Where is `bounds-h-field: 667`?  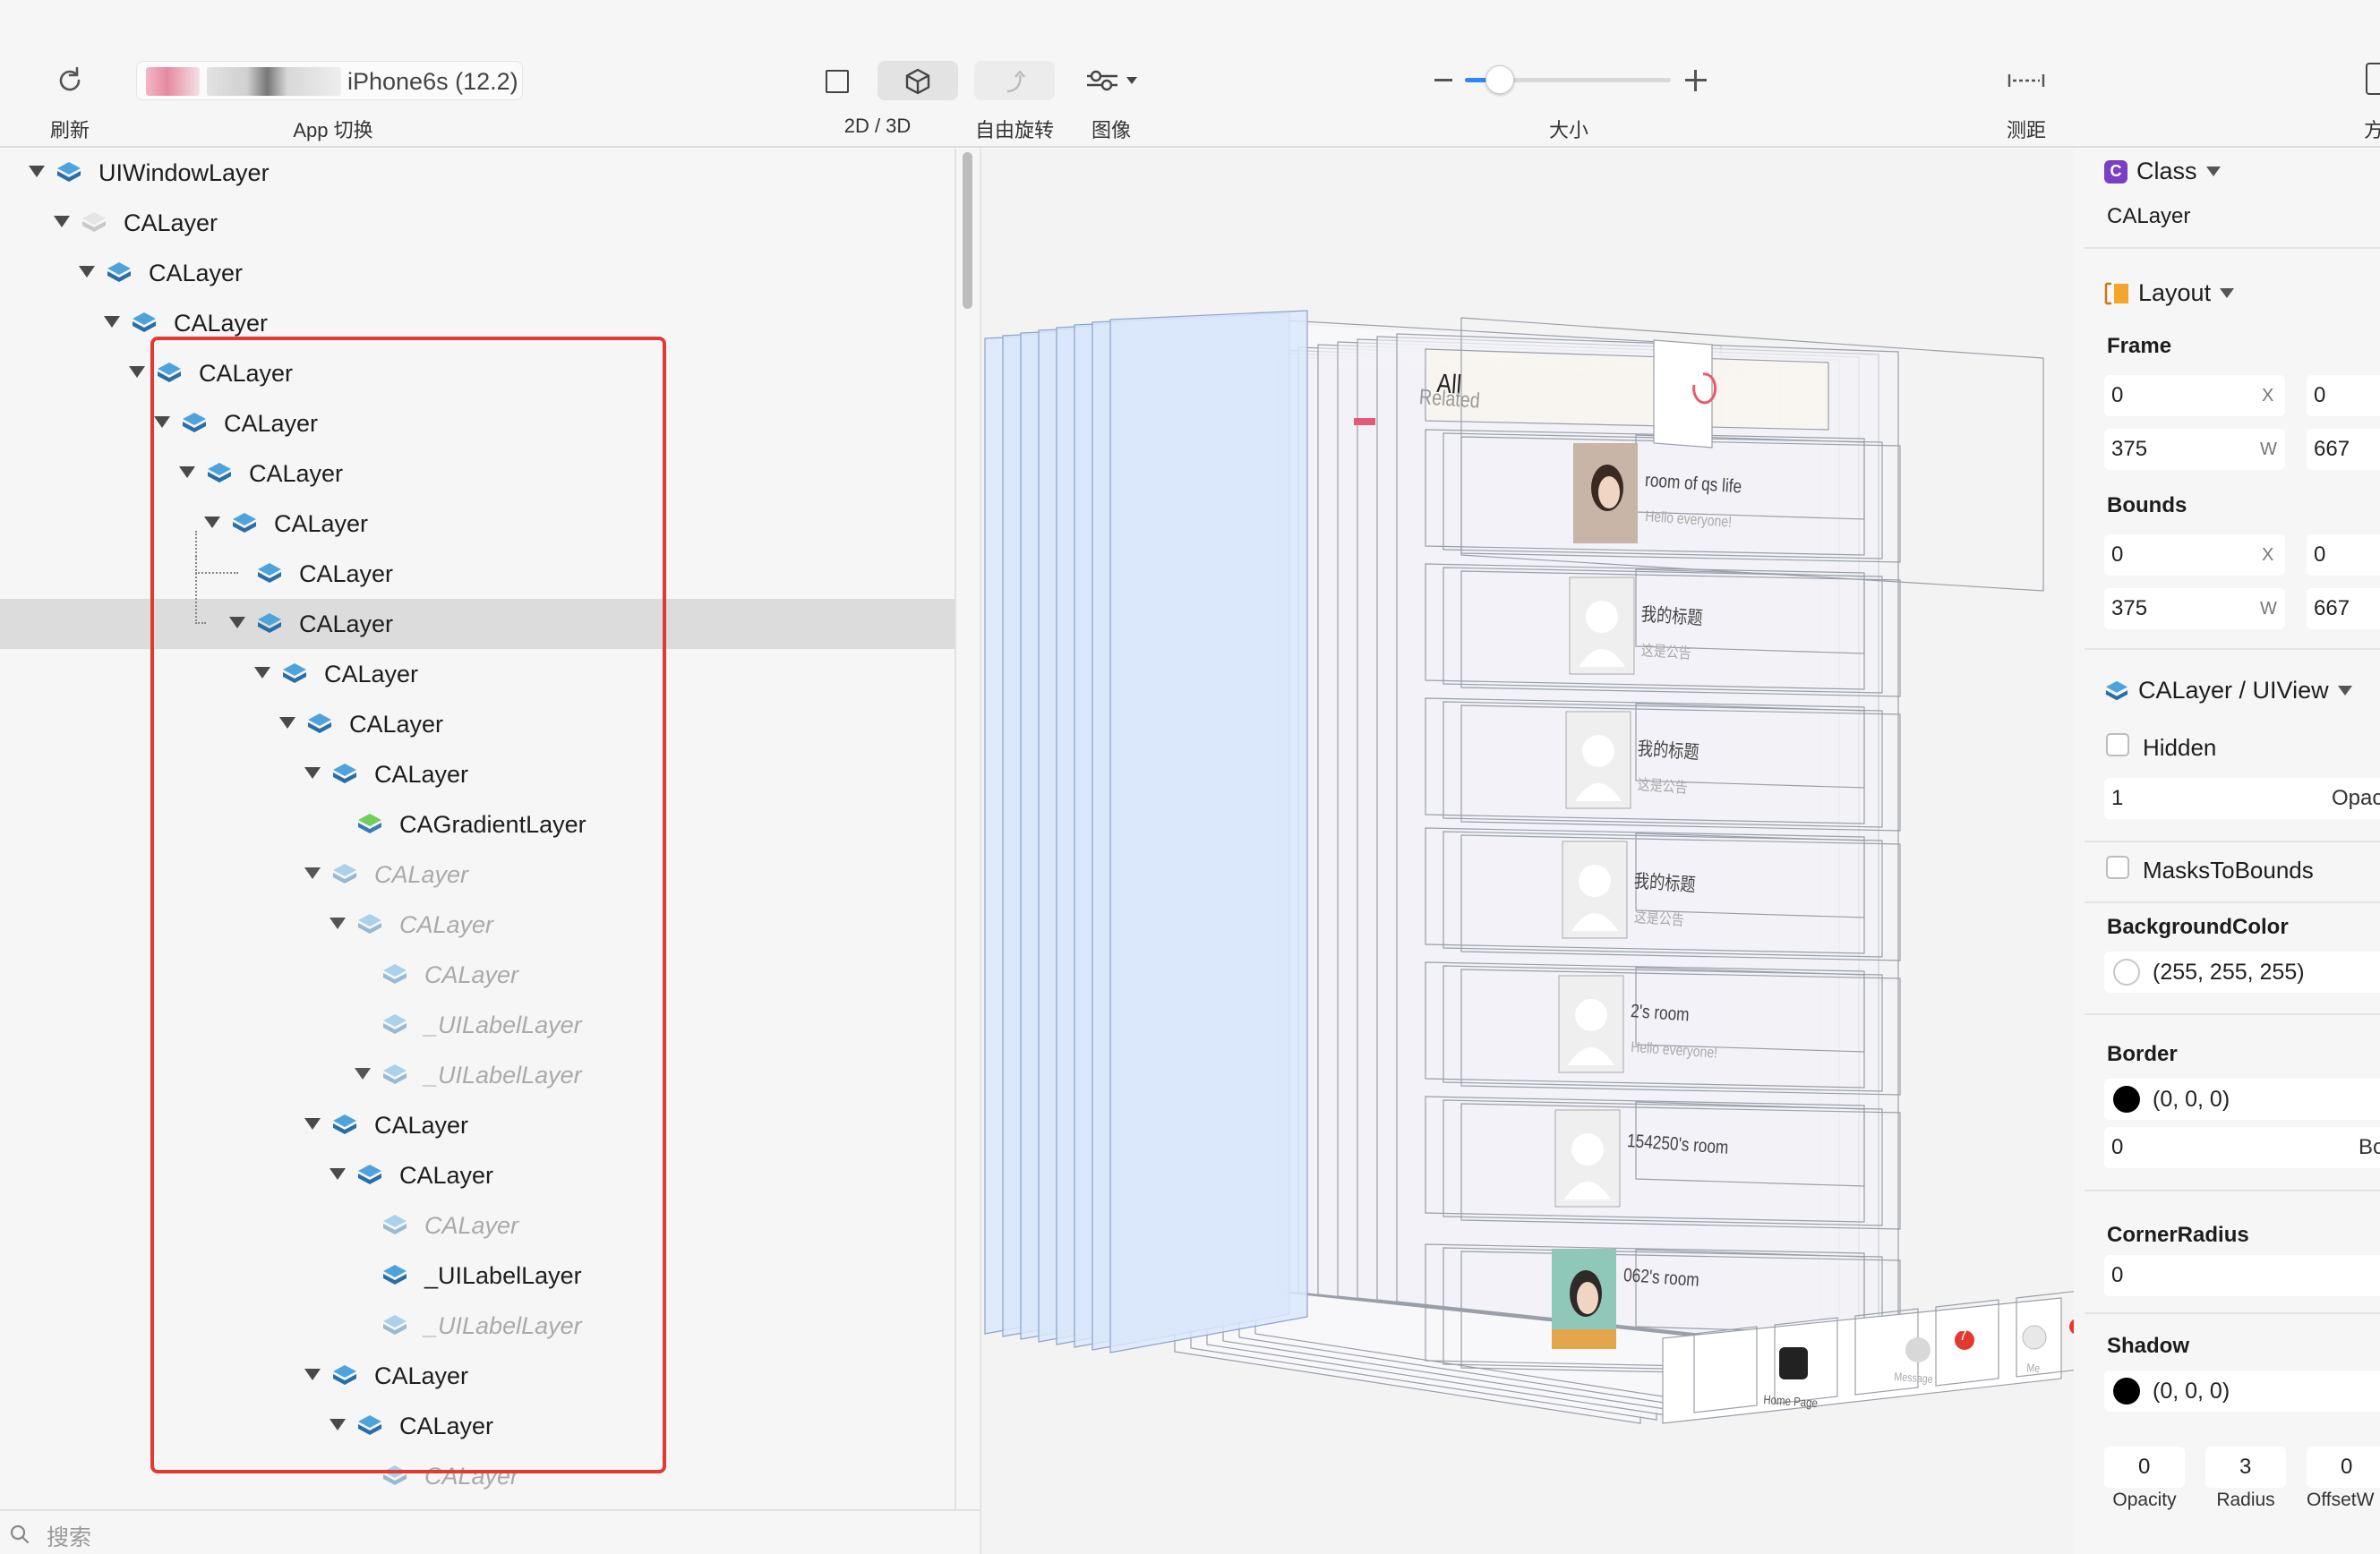
bounds-h-field: 667 is located at coordinates (2343, 608).